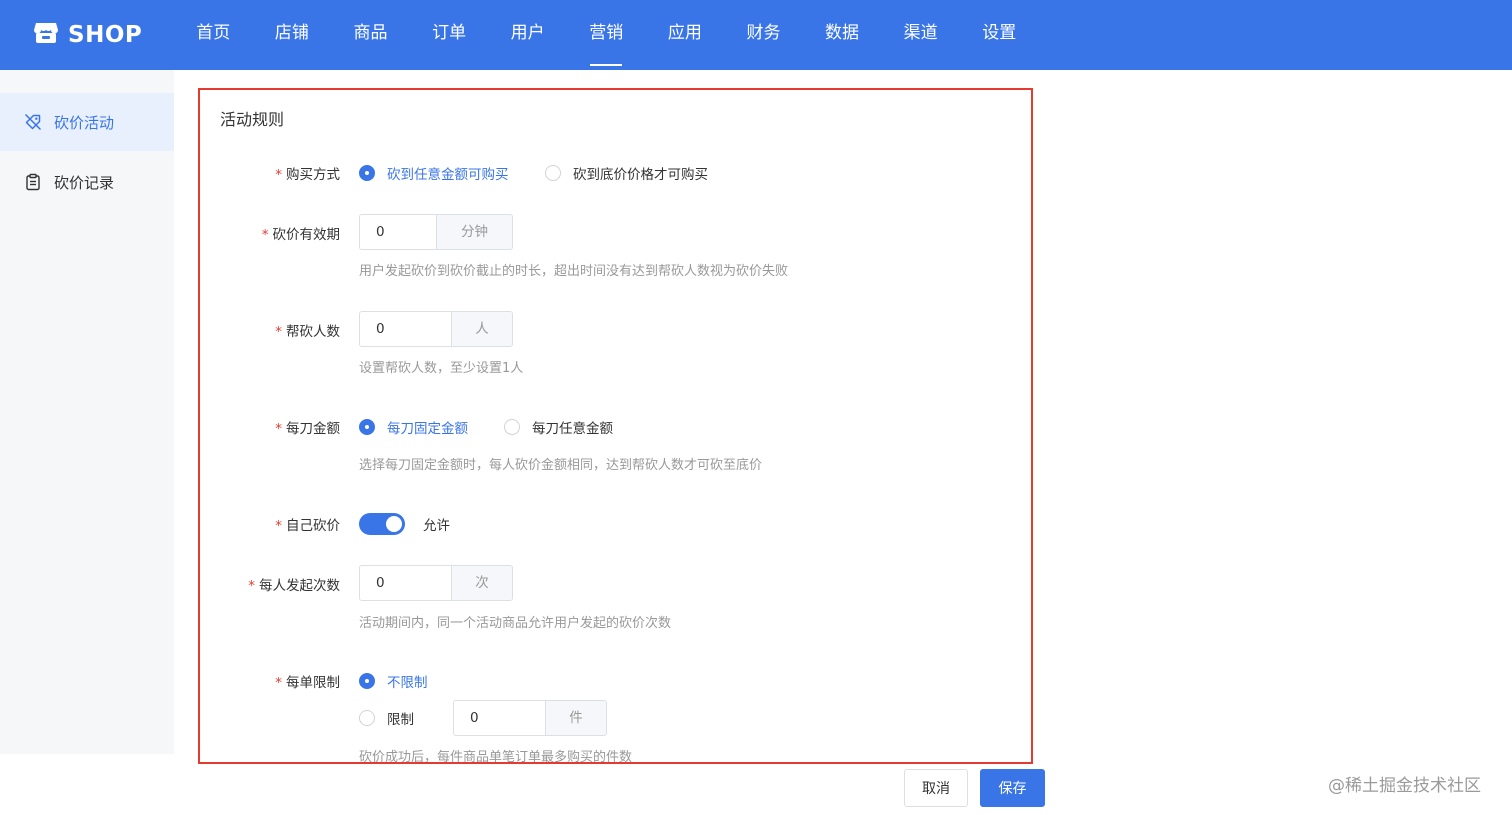  I want to click on top-navigation-bar: SHOP 首页 店铺 商品 订单 用户 营销 应用 财务 数据 渠道 设置, so click(756, 35).